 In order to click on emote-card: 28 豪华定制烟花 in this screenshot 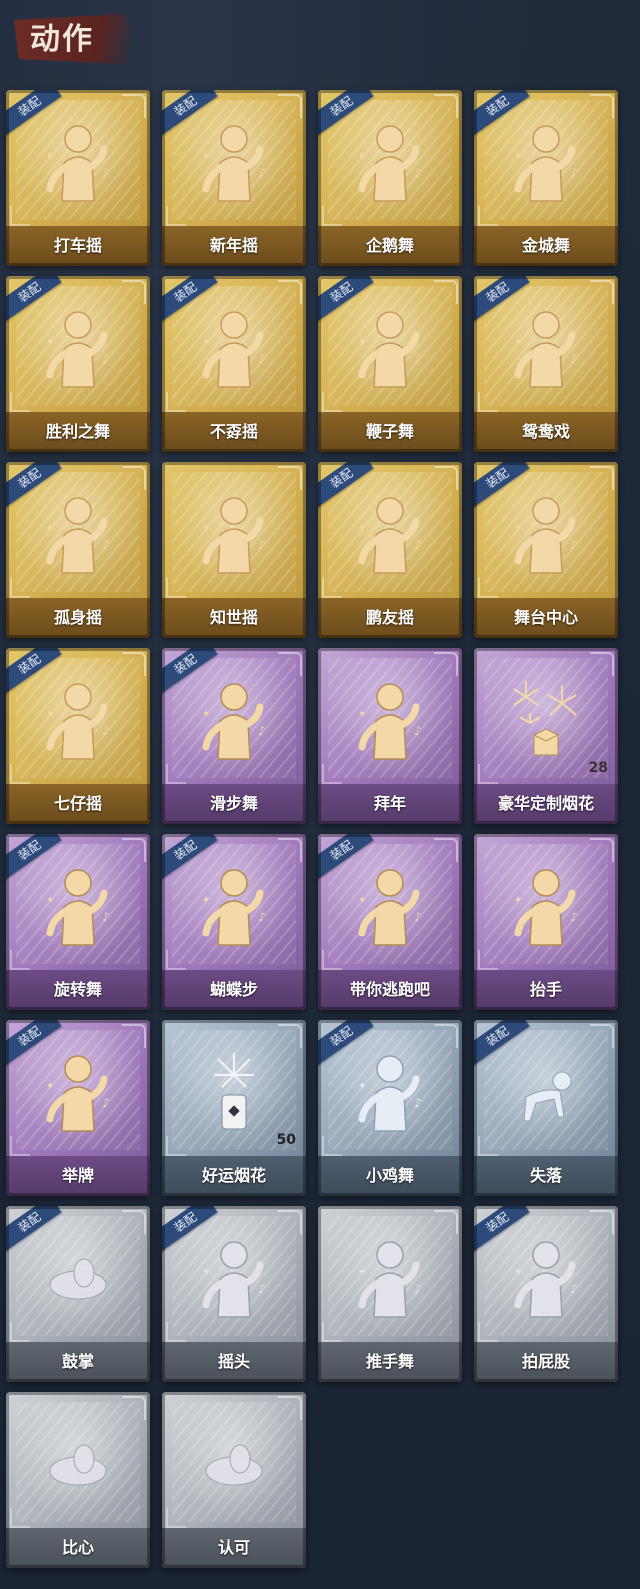, I will do `click(546, 736)`.